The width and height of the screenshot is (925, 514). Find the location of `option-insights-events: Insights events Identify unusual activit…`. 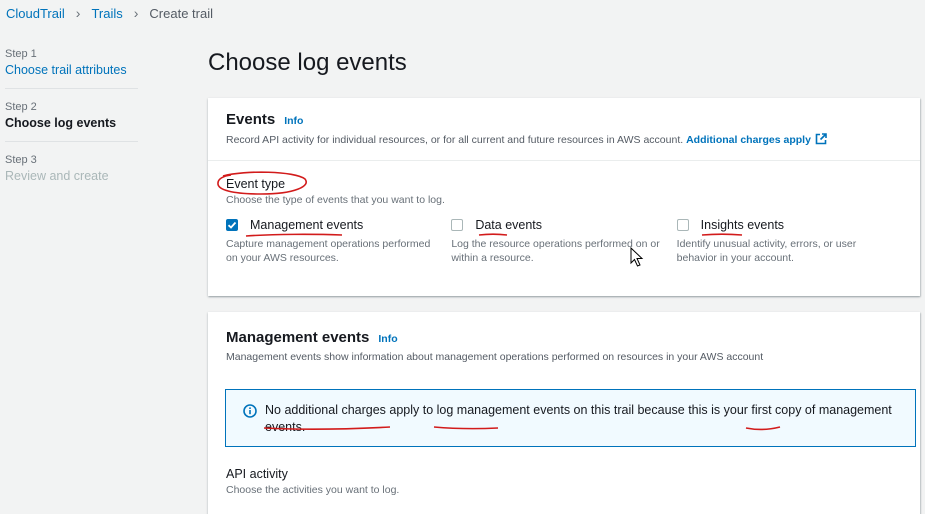

option-insights-events: Insights events Identify unusual activit… is located at coordinates (789, 241).